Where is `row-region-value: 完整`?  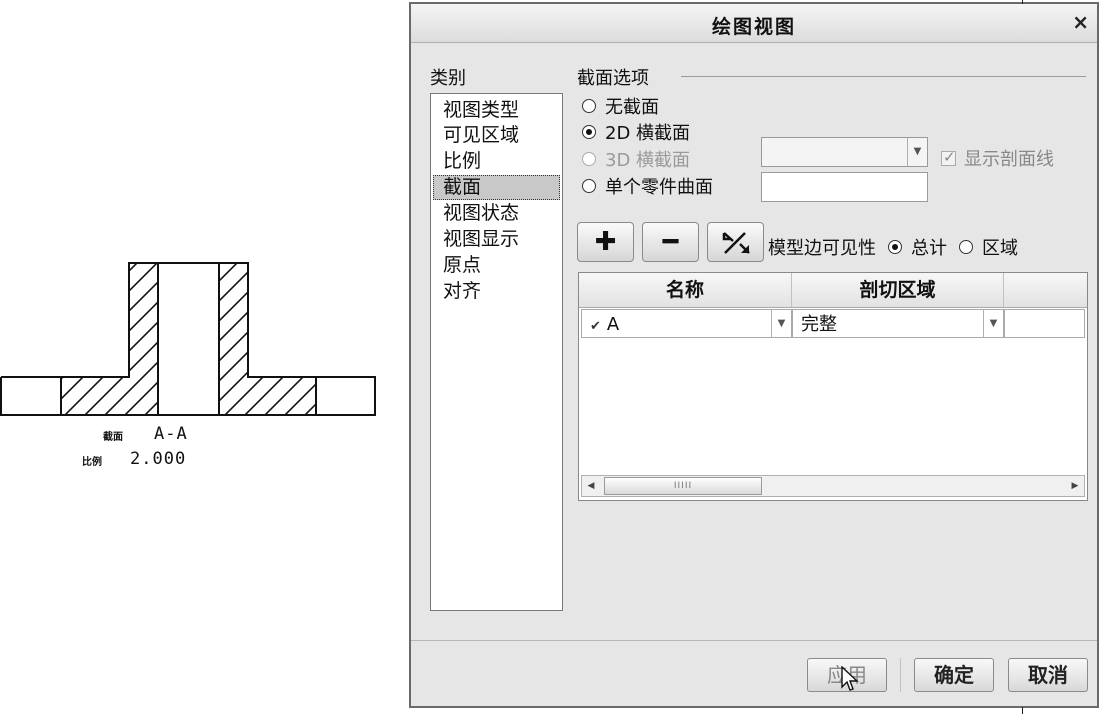 row-region-value: 完整 is located at coordinates (819, 324).